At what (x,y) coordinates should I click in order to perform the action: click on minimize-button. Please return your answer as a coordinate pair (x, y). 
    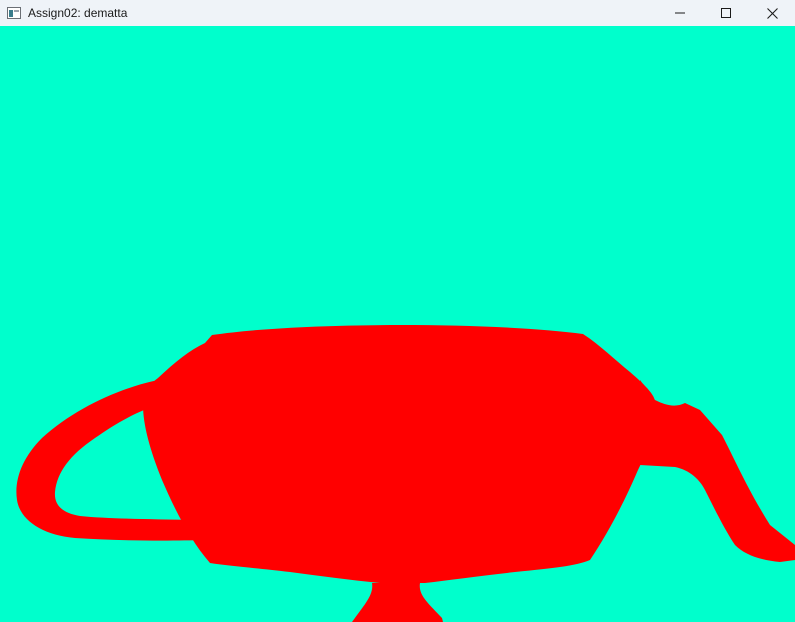
    Looking at the image, I should click on (680, 13).